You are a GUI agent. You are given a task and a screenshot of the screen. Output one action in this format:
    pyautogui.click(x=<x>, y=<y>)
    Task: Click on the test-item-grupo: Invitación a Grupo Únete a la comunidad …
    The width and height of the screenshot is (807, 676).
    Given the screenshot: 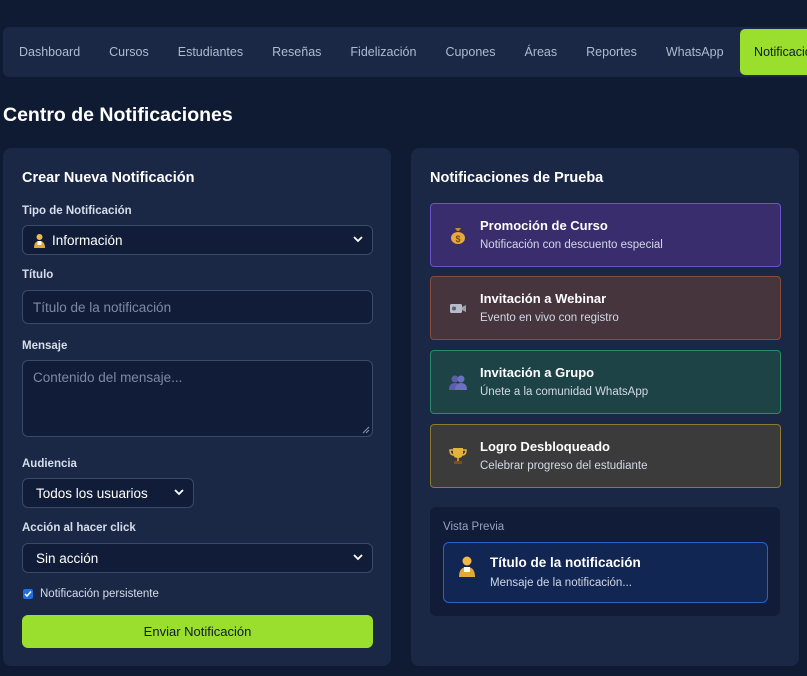 What is the action you would take?
    pyautogui.click(x=605, y=382)
    